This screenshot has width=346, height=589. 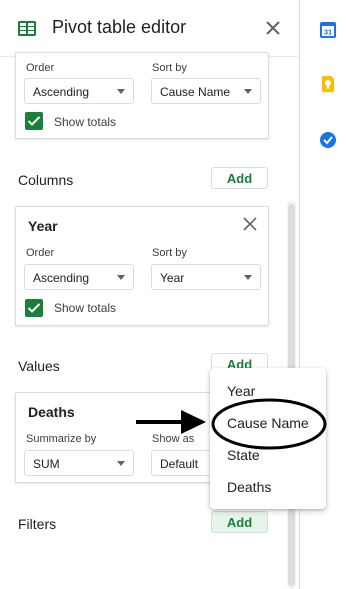 I want to click on menu-item-deaths: Deaths, so click(x=249, y=487).